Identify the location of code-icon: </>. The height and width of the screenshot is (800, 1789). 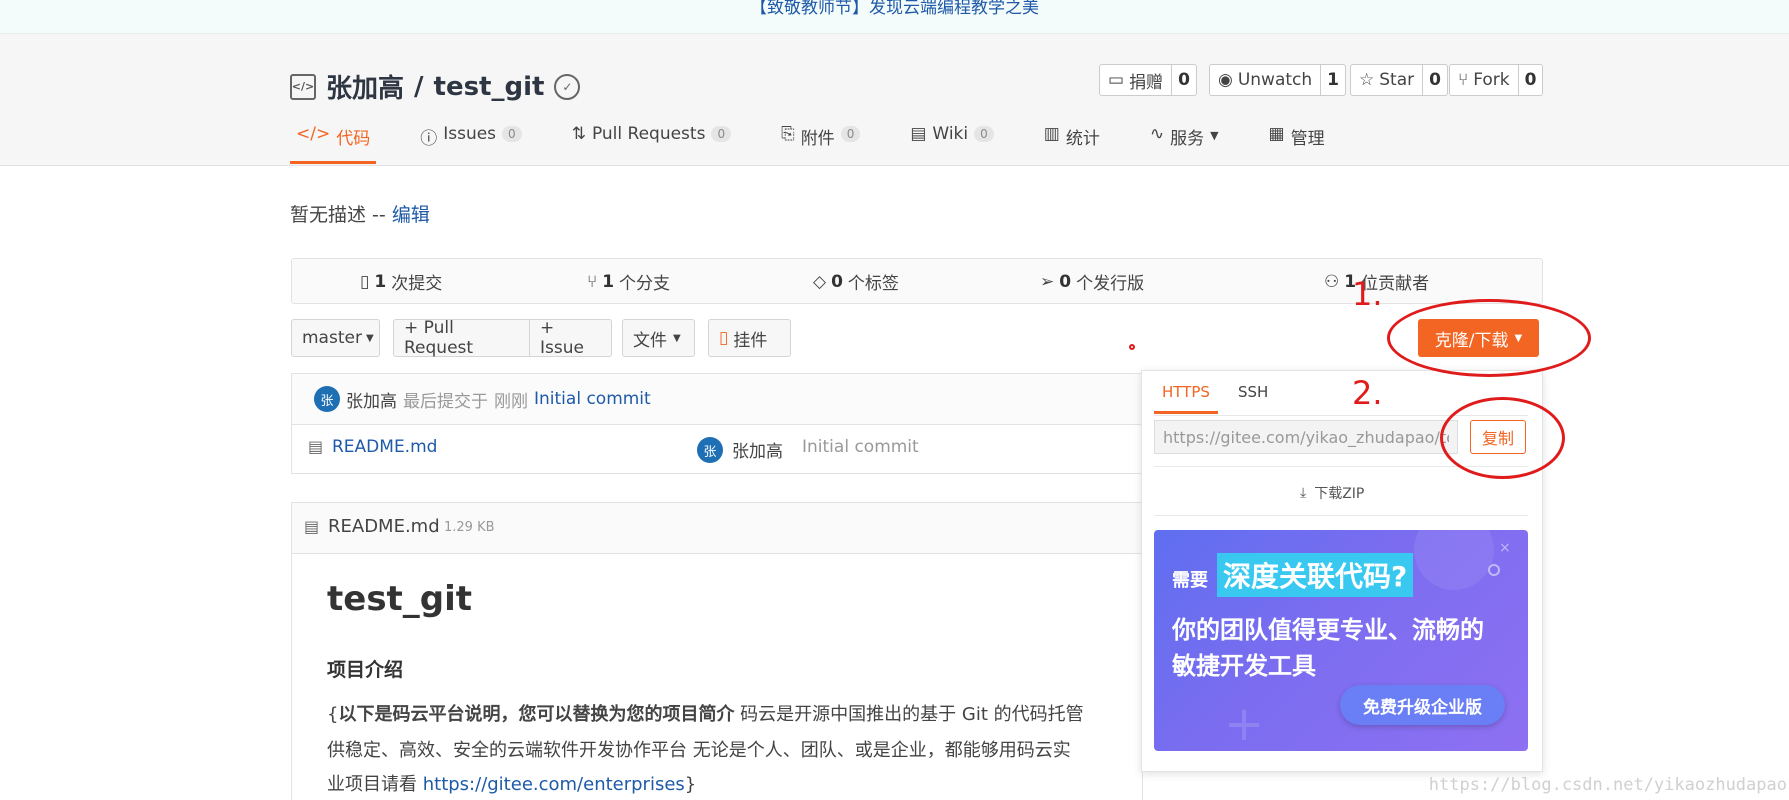
(313, 134).